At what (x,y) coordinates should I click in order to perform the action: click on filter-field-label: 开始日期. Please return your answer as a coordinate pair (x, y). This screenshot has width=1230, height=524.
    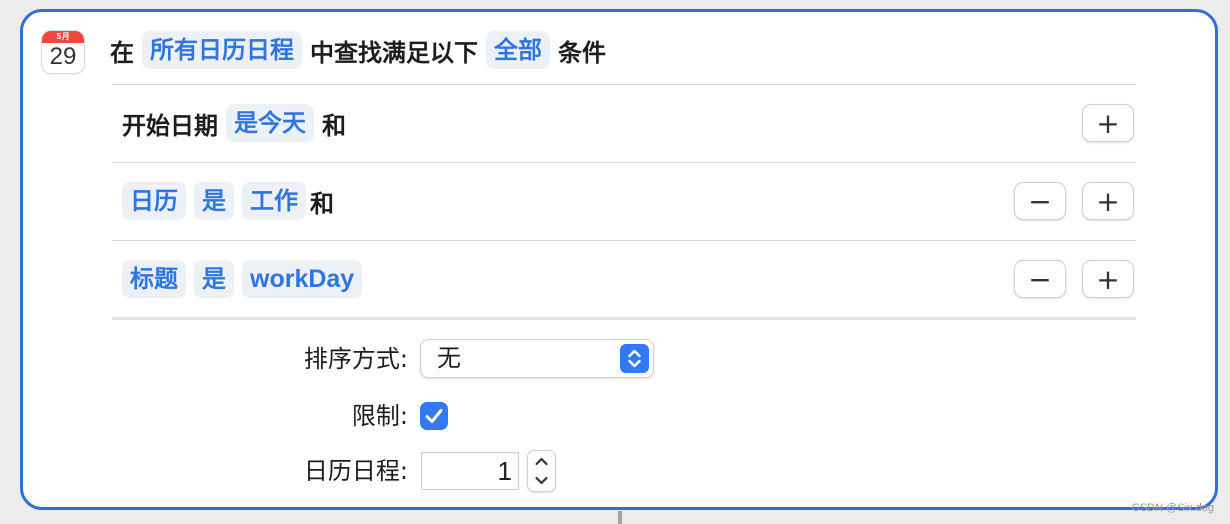
    Looking at the image, I should click on (170, 125).